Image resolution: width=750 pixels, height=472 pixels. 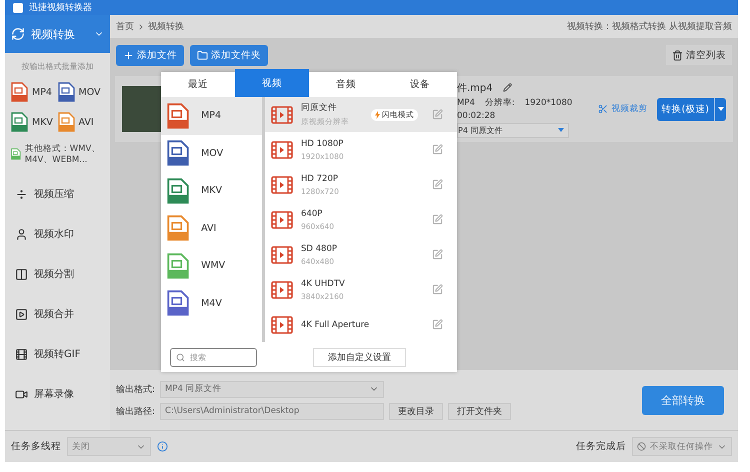 I want to click on sidebar-item: 视频合并, so click(x=57, y=314).